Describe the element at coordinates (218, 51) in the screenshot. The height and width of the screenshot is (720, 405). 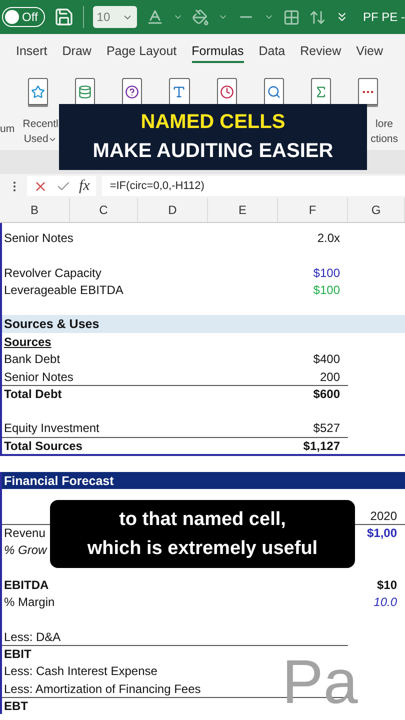
I see `ribbon-tab: Formulas` at that location.